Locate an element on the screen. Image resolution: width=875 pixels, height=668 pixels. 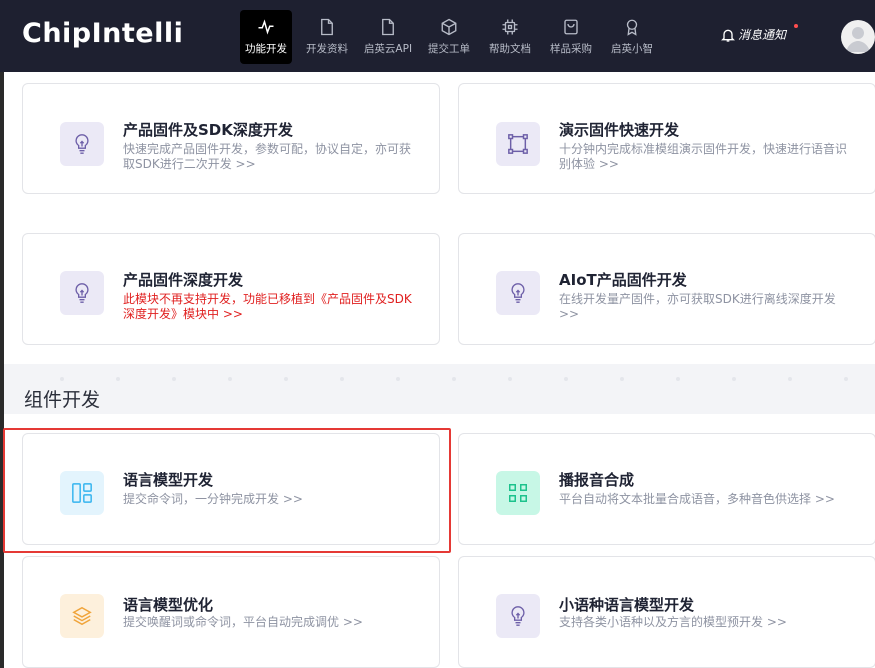
nav-item-assistant: 启英小智 is located at coordinates (632, 37).